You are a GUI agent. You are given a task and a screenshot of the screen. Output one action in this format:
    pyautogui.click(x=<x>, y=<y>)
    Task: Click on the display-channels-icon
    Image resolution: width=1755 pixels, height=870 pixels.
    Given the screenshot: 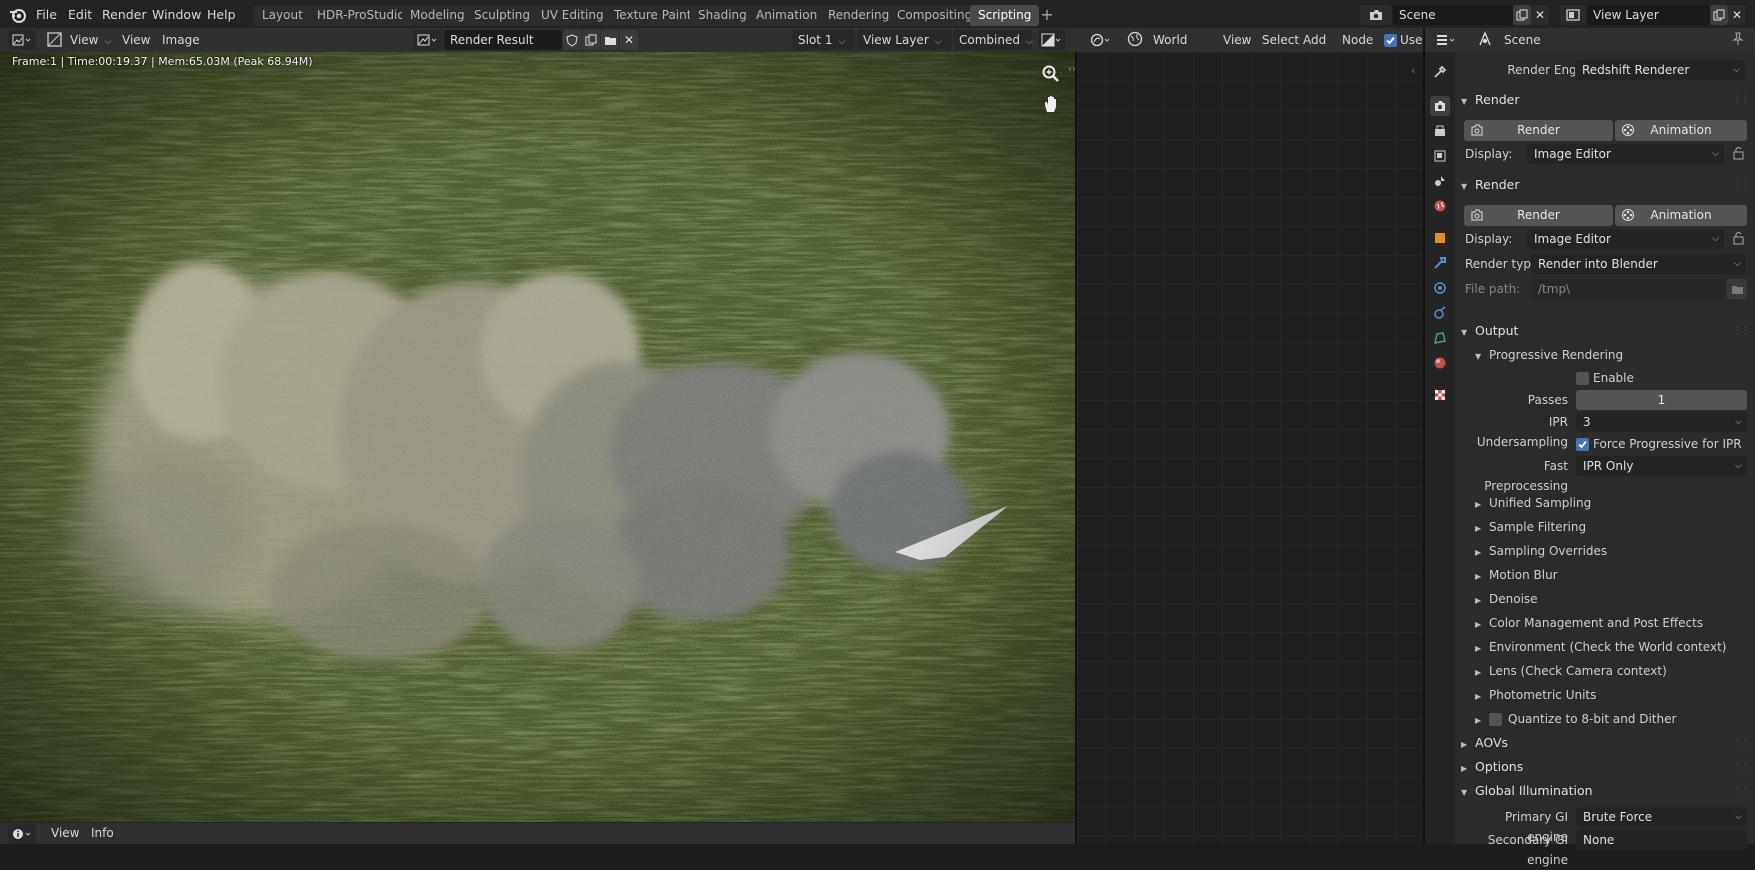 What is the action you would take?
    pyautogui.click(x=1052, y=40)
    